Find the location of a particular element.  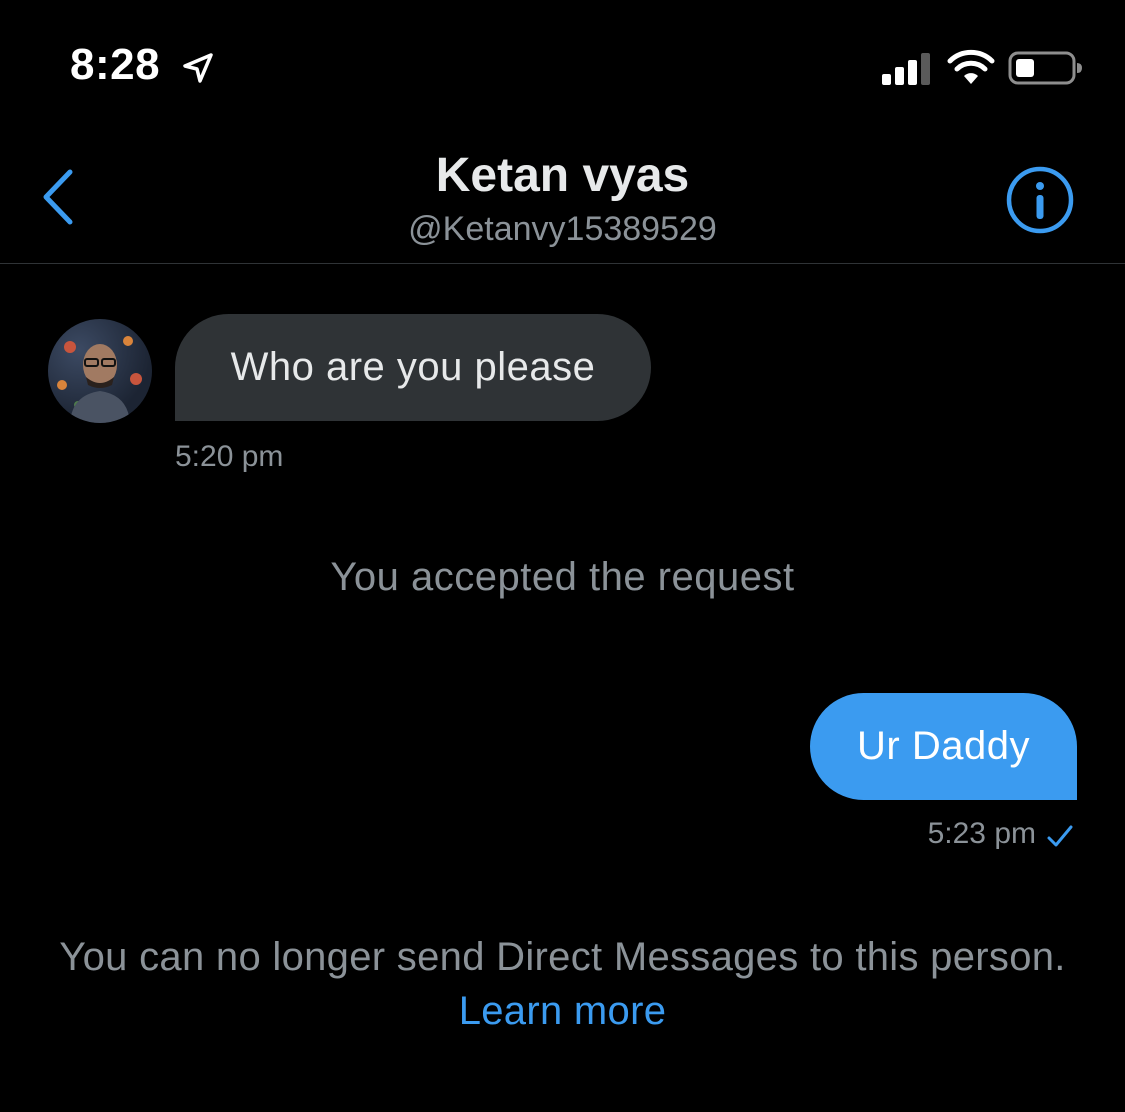

outgoing-message-bubble: Ur Daddy is located at coordinates (943, 746).